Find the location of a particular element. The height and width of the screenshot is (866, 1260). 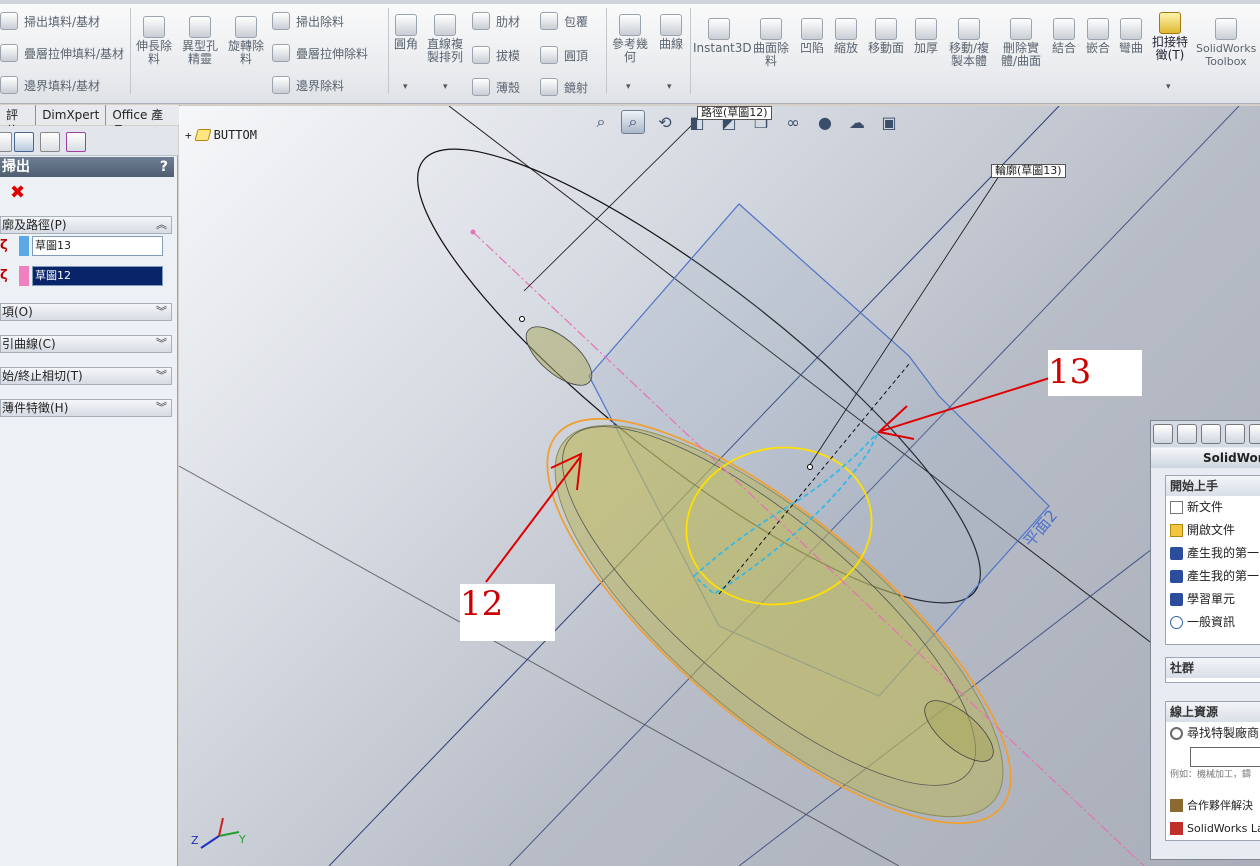

new-document-link: 新文件 is located at coordinates (1213, 507).